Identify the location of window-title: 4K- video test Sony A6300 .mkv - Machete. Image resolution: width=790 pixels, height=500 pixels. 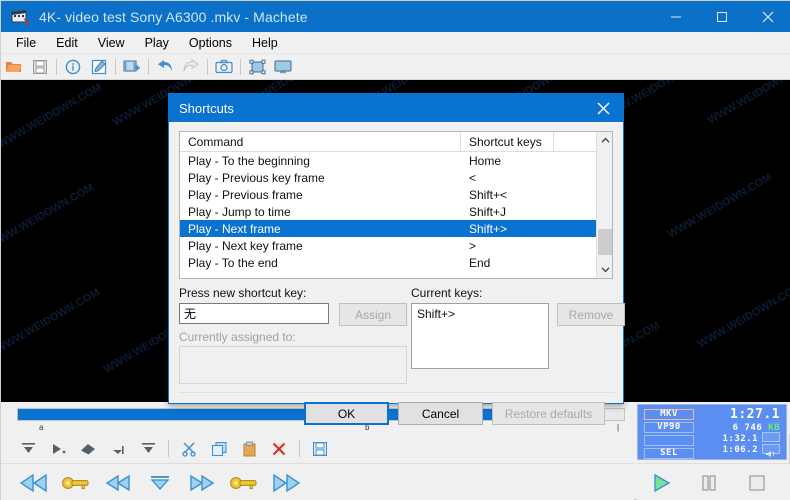
(173, 16).